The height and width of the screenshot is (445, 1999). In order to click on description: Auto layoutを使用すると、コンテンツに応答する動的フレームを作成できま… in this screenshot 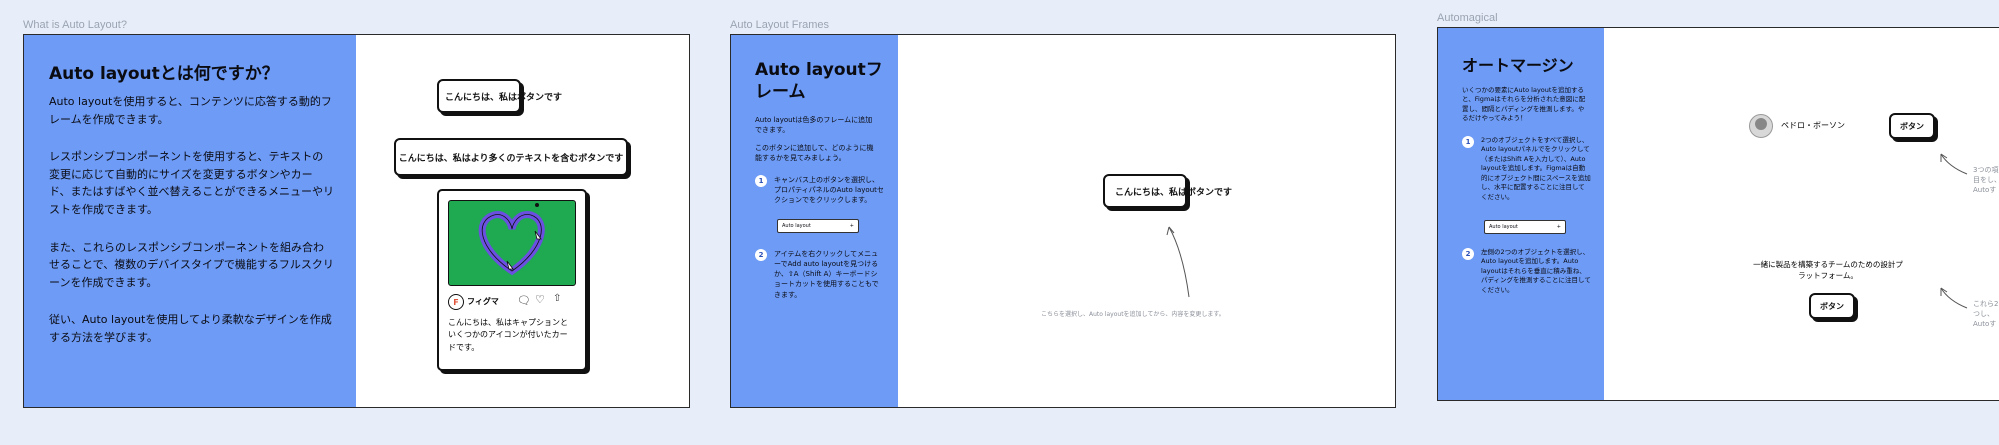, I will do `click(191, 220)`.